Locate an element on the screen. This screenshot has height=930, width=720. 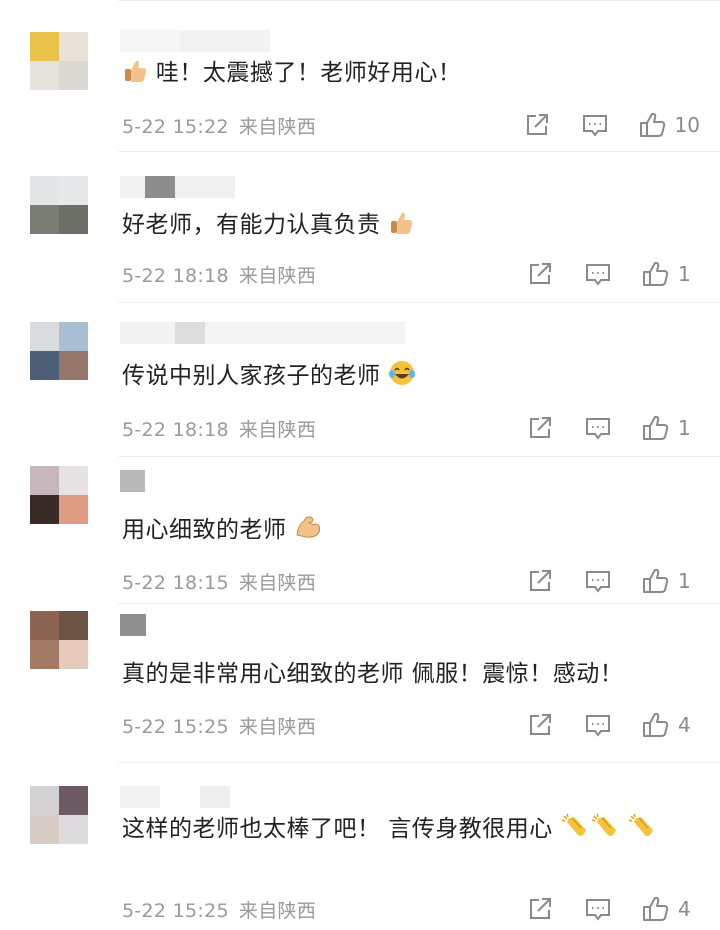
top-divider is located at coordinates (419, 0).